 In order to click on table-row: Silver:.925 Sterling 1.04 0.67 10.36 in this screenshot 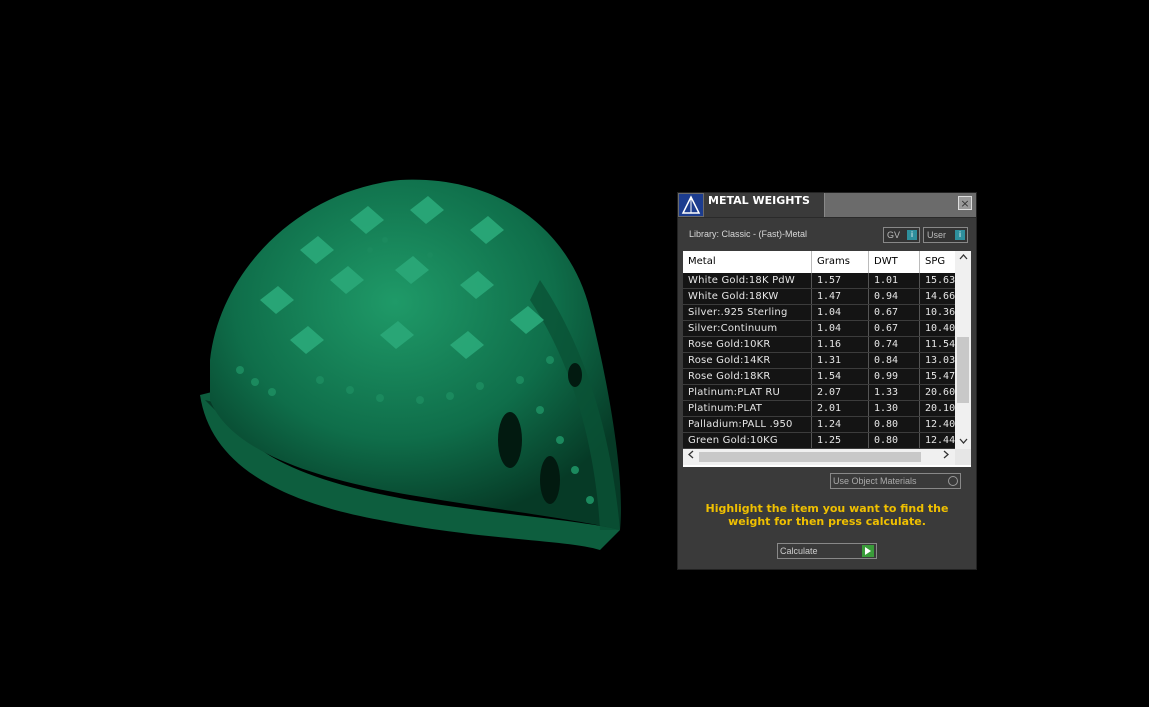, I will do `click(819, 313)`.